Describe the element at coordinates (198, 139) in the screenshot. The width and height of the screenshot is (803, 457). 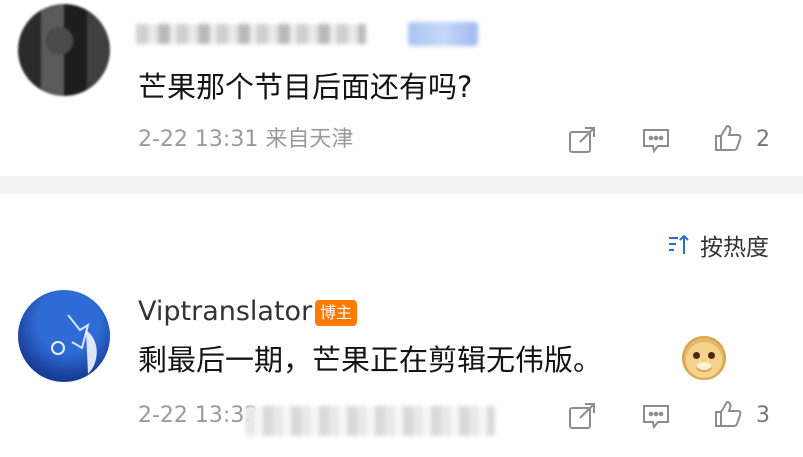
I see `comment-timestamp: 2-22 13:31` at that location.